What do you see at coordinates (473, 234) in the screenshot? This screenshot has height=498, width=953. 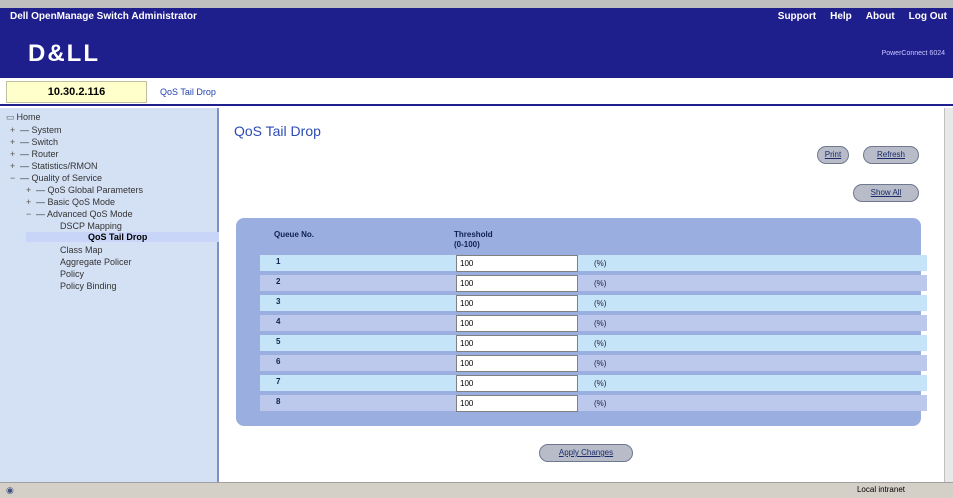 I see `threshold-header: Threshold` at bounding box center [473, 234].